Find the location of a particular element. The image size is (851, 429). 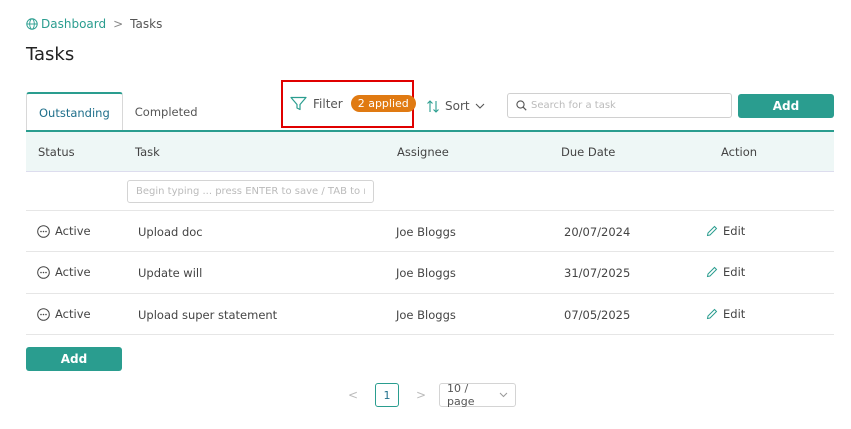

new-task-input is located at coordinates (250, 191).